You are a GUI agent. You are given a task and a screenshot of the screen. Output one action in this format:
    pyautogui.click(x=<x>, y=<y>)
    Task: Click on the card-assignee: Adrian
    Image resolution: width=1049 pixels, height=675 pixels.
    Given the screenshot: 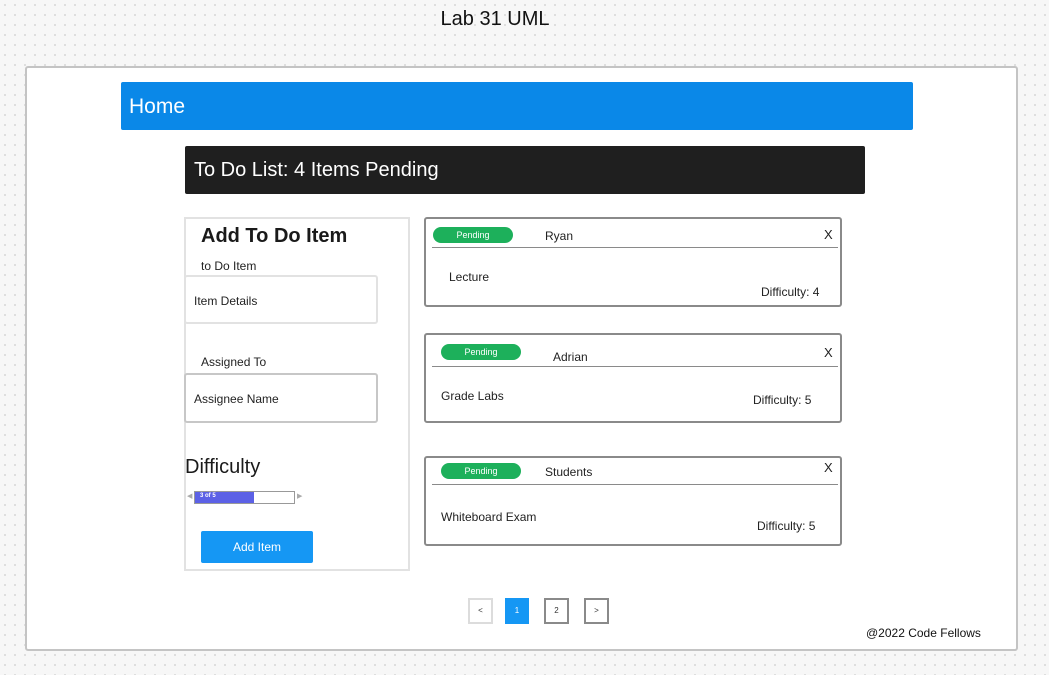 What is the action you would take?
    pyautogui.click(x=570, y=357)
    